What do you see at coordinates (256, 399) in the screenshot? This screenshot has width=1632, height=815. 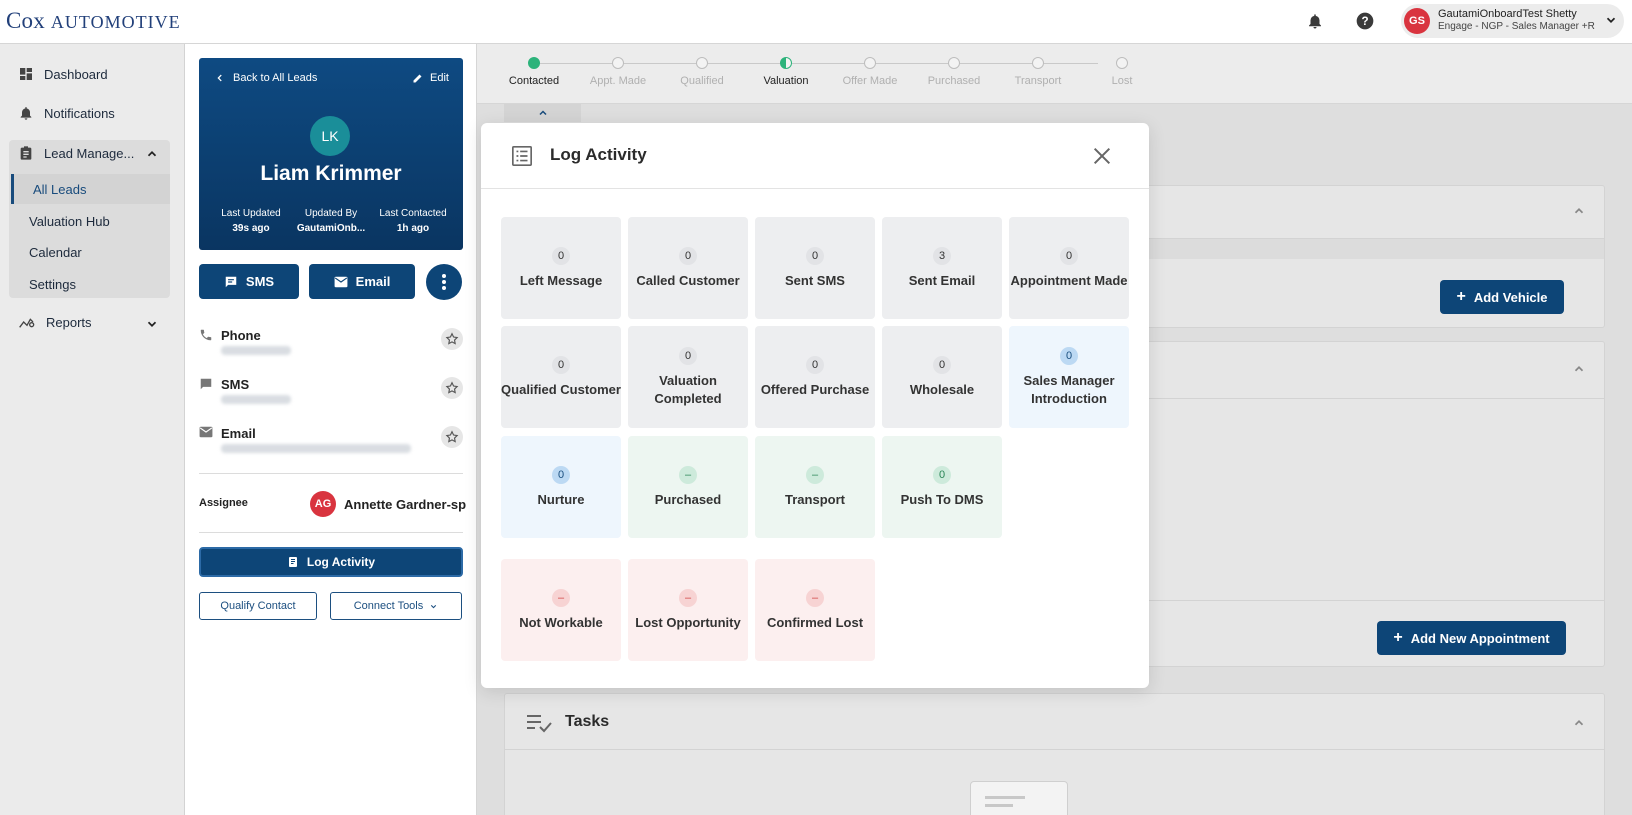 I see `sms-value-redacted` at bounding box center [256, 399].